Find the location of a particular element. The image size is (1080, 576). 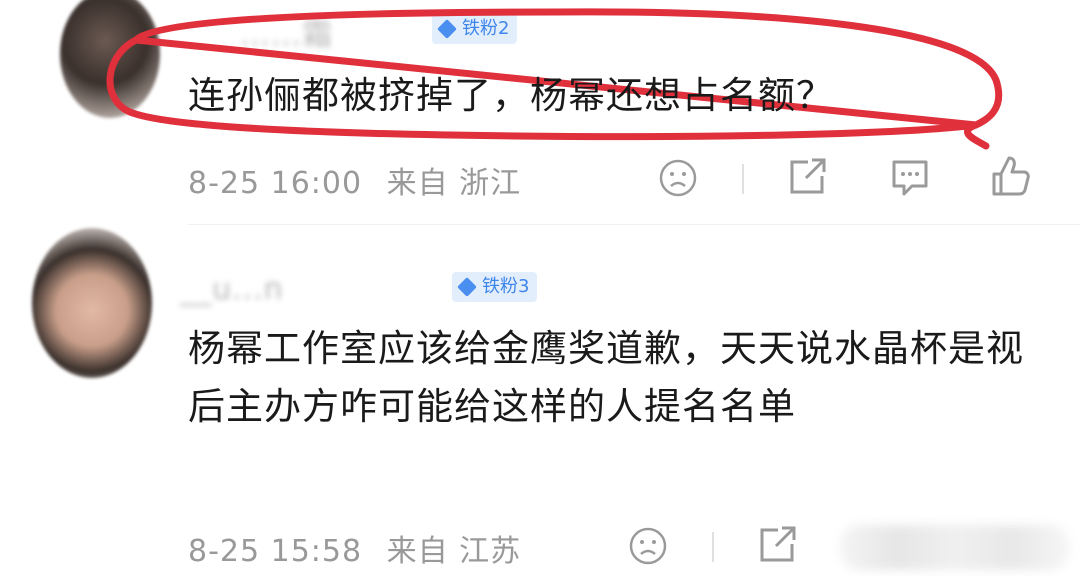

comment-icon is located at coordinates (910, 177).